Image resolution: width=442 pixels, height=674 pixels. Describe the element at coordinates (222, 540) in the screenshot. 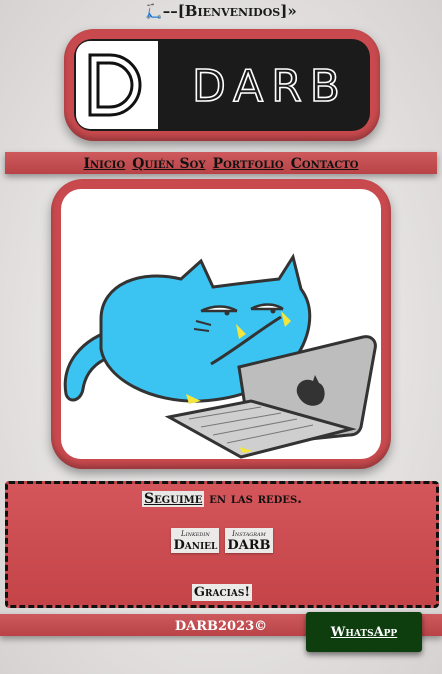

I see `social-links: Linkedin Daniel Instagram DARB` at that location.